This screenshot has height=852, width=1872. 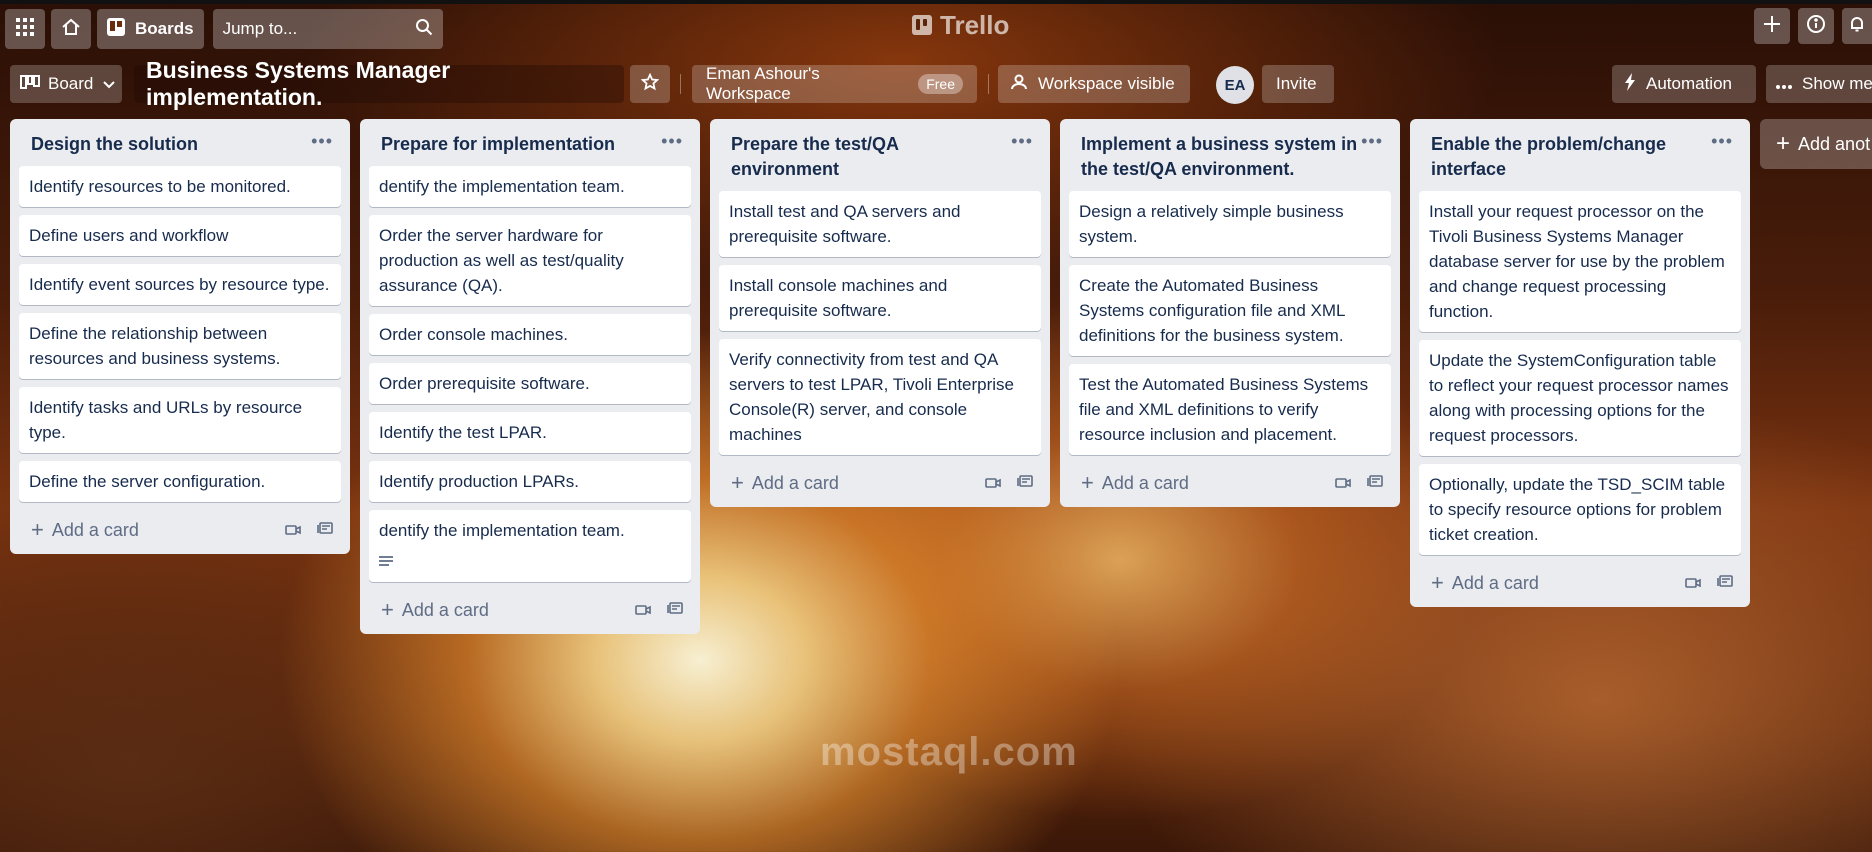 What do you see at coordinates (109, 84) in the screenshot?
I see `chevron-down-icon` at bounding box center [109, 84].